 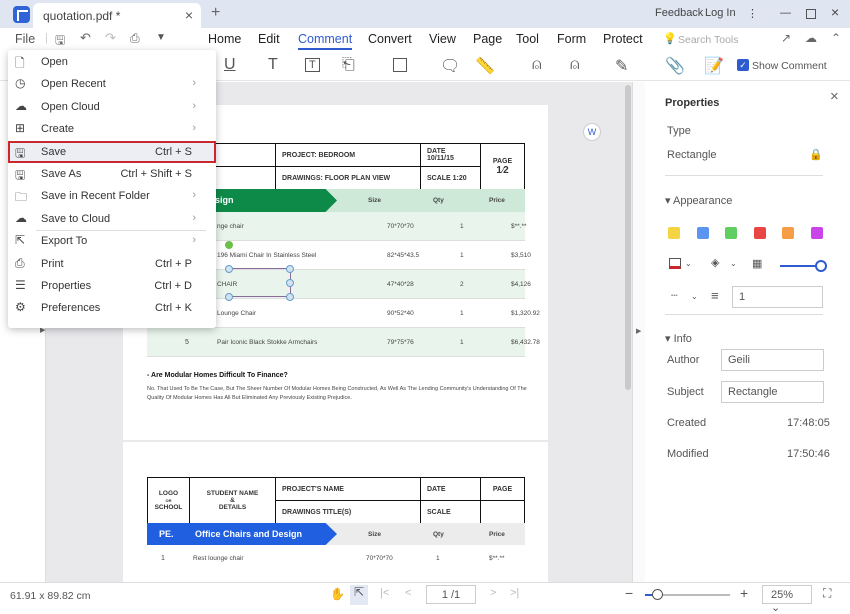 I want to click on fill-color-icon: ◈, so click(x=715, y=262).